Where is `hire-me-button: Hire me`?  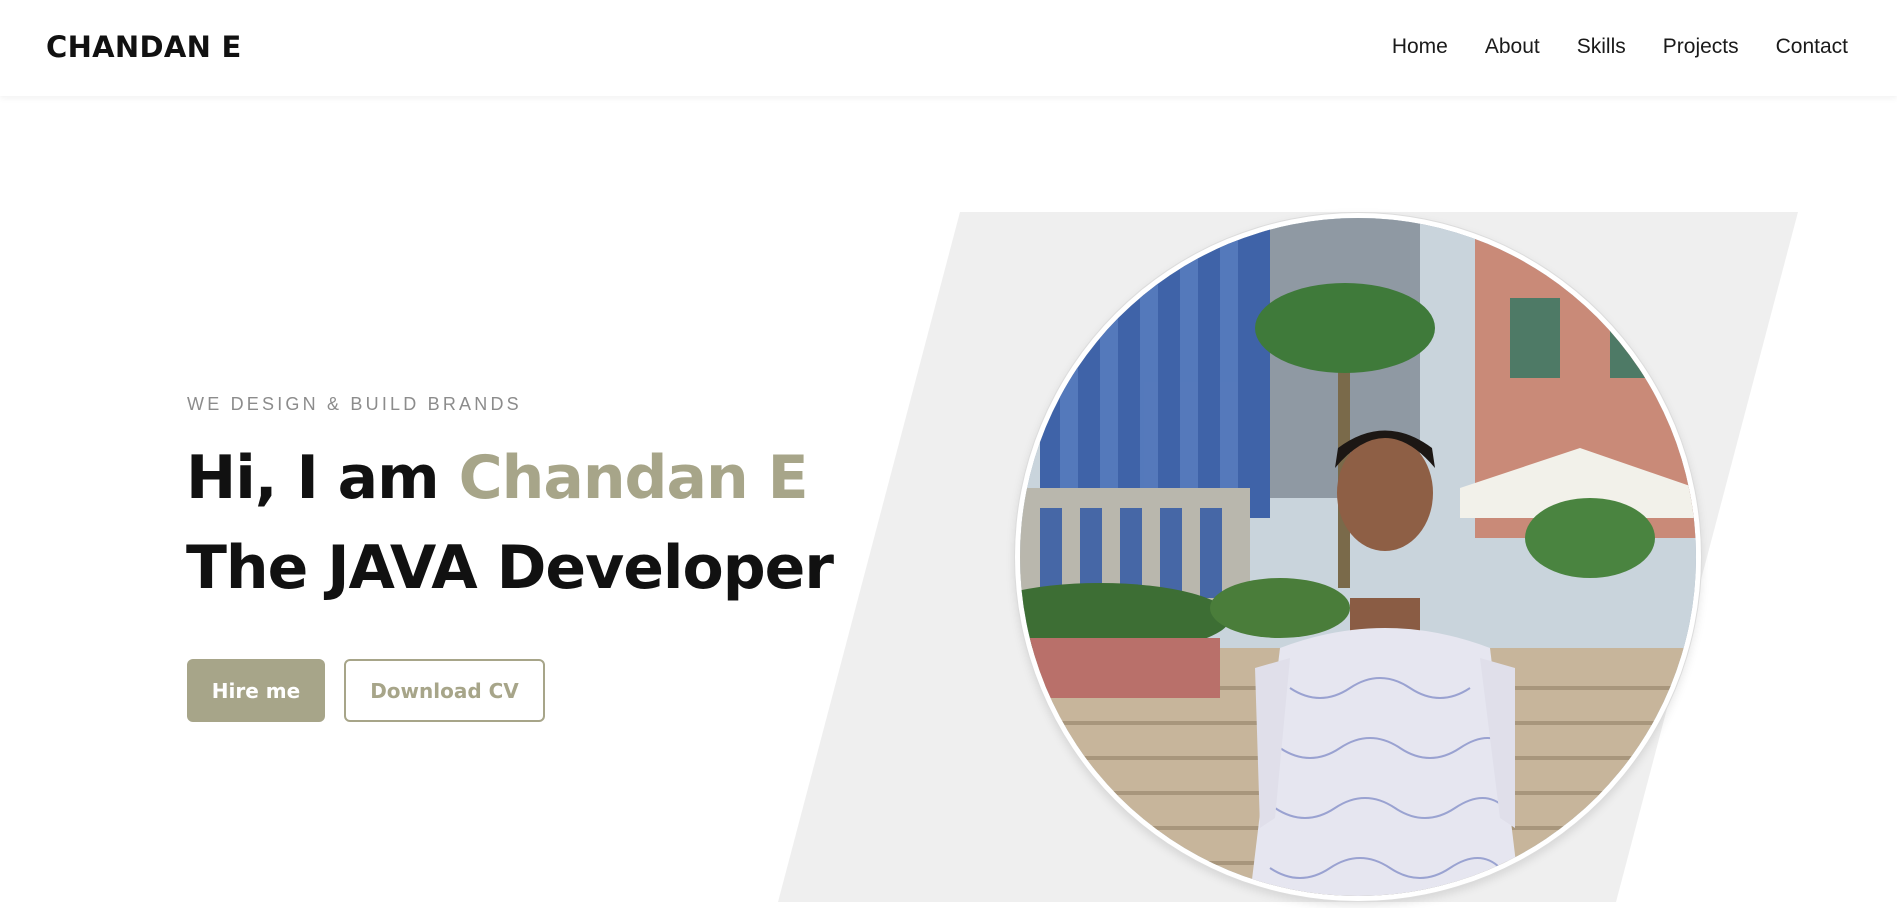 hire-me-button: Hire me is located at coordinates (256, 690).